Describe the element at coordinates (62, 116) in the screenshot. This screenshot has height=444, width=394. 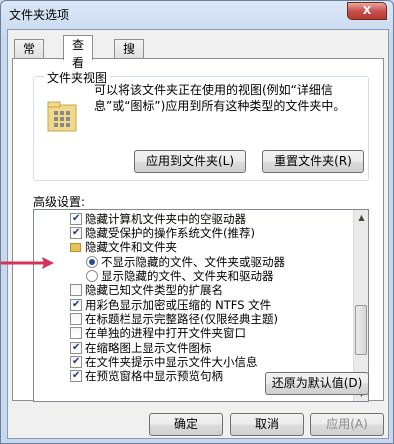
I see `folder-view-icon` at that location.